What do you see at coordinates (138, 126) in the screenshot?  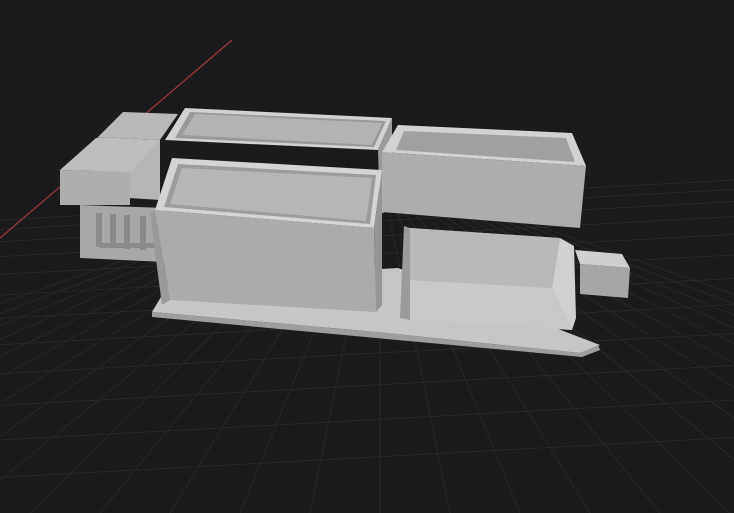 I see `back-left-bin-top` at bounding box center [138, 126].